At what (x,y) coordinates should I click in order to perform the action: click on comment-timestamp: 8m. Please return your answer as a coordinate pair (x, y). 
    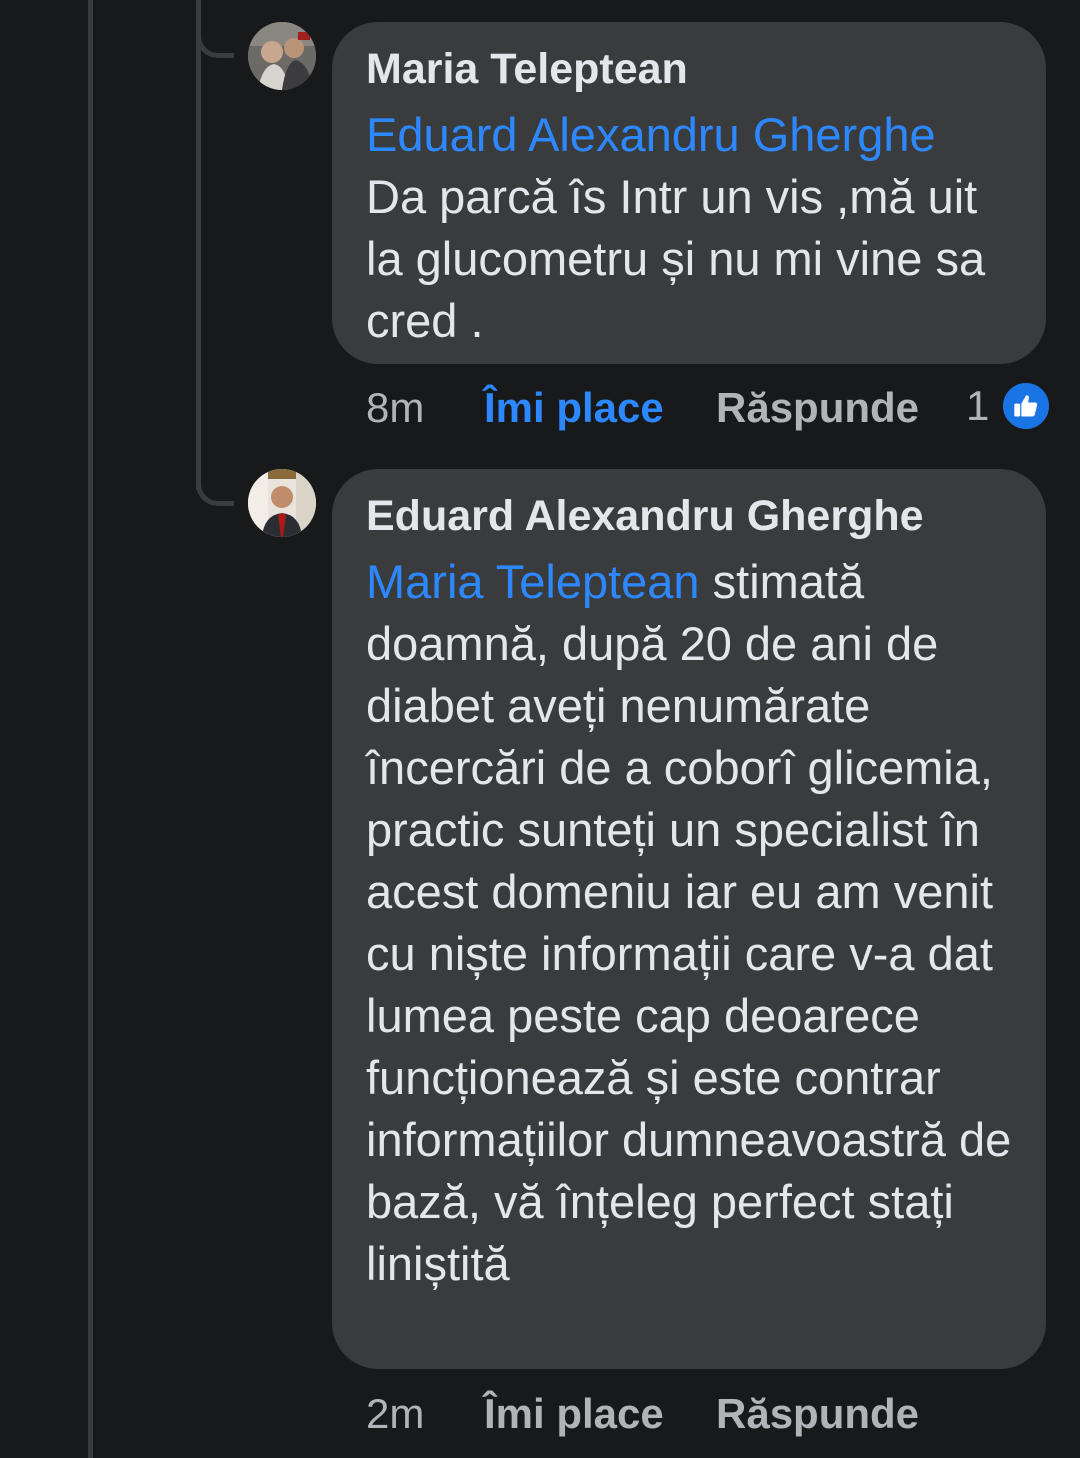
    Looking at the image, I should click on (395, 408).